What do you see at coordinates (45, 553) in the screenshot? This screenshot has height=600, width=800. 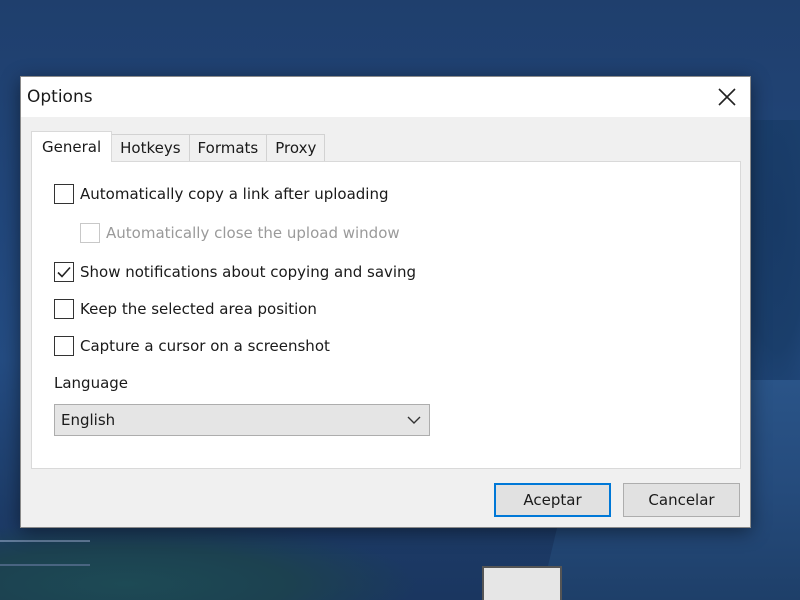 I see `wallpaper-bridge` at bounding box center [45, 553].